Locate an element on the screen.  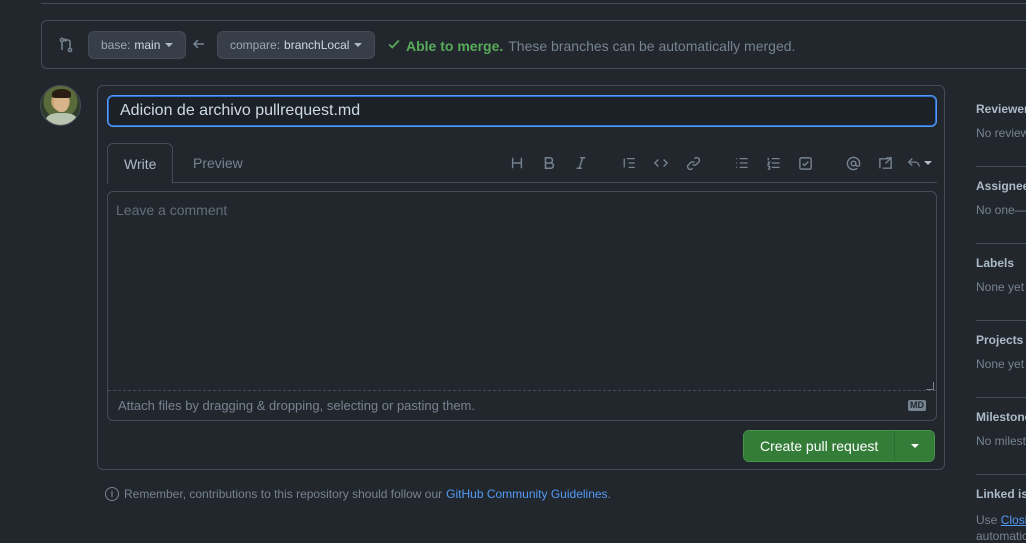
tab-preview: Preview is located at coordinates (218, 163).